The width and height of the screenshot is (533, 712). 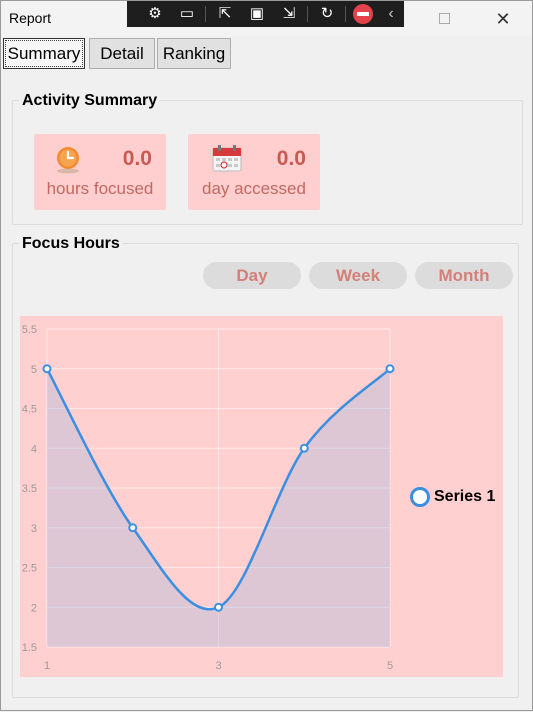 I want to click on y-tick-label: 4.5, so click(x=29, y=410).